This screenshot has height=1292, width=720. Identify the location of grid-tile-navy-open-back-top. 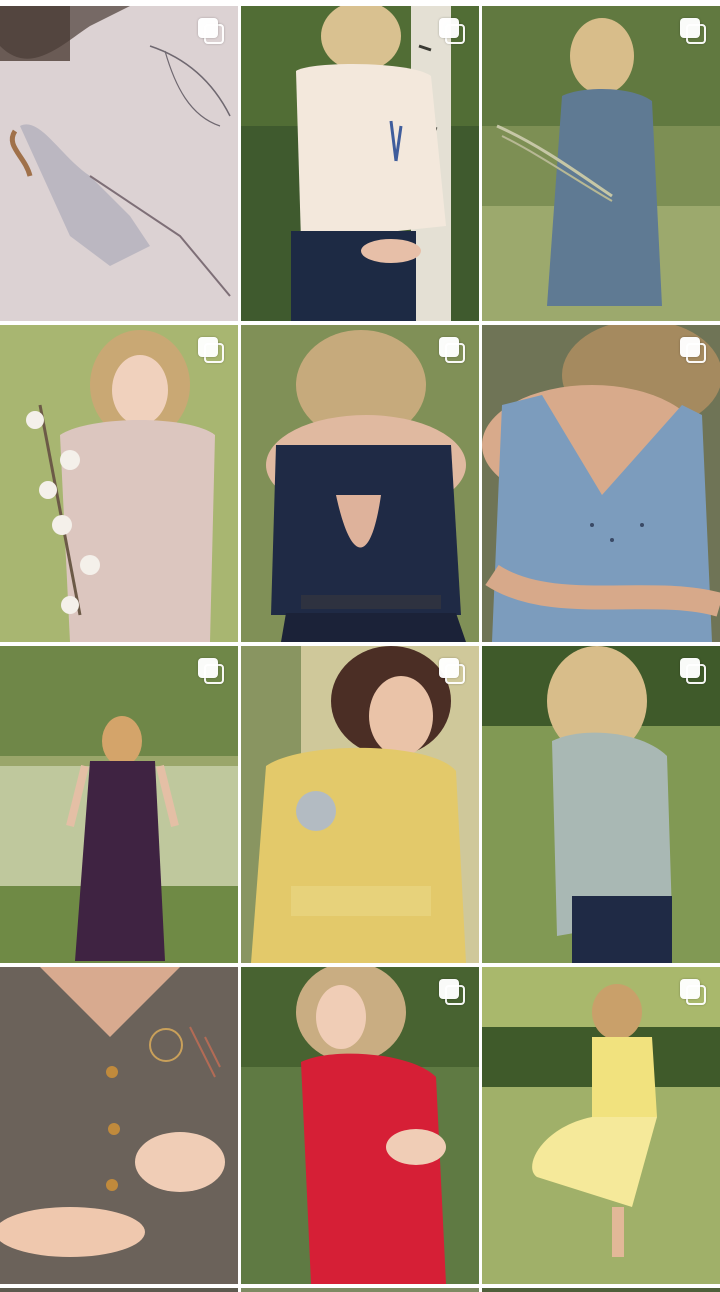
(360, 483).